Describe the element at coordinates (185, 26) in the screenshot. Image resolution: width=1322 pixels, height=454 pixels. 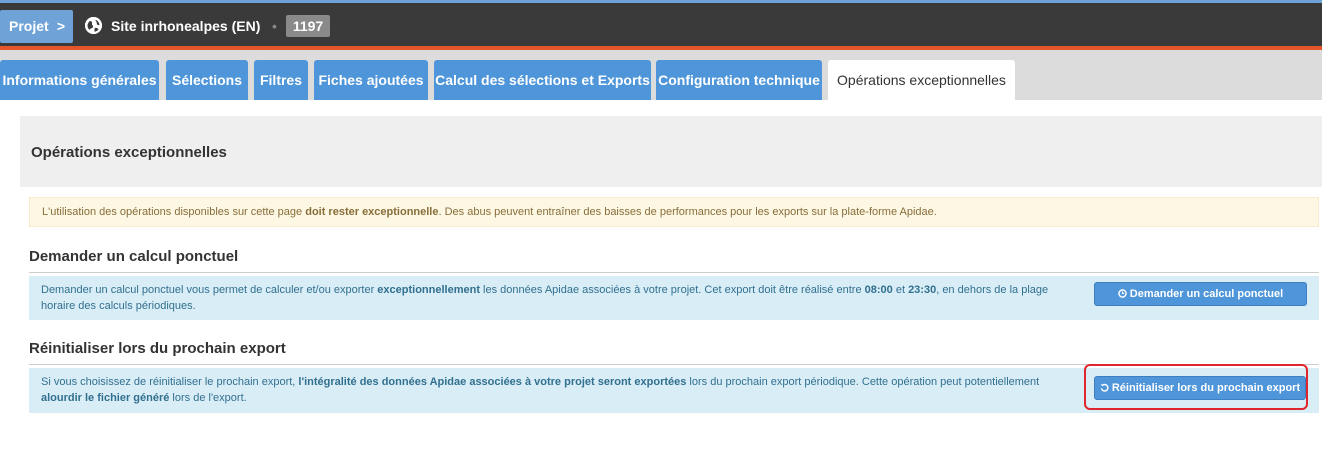
I see `site-name: Site inrhonealpes (EN)` at that location.